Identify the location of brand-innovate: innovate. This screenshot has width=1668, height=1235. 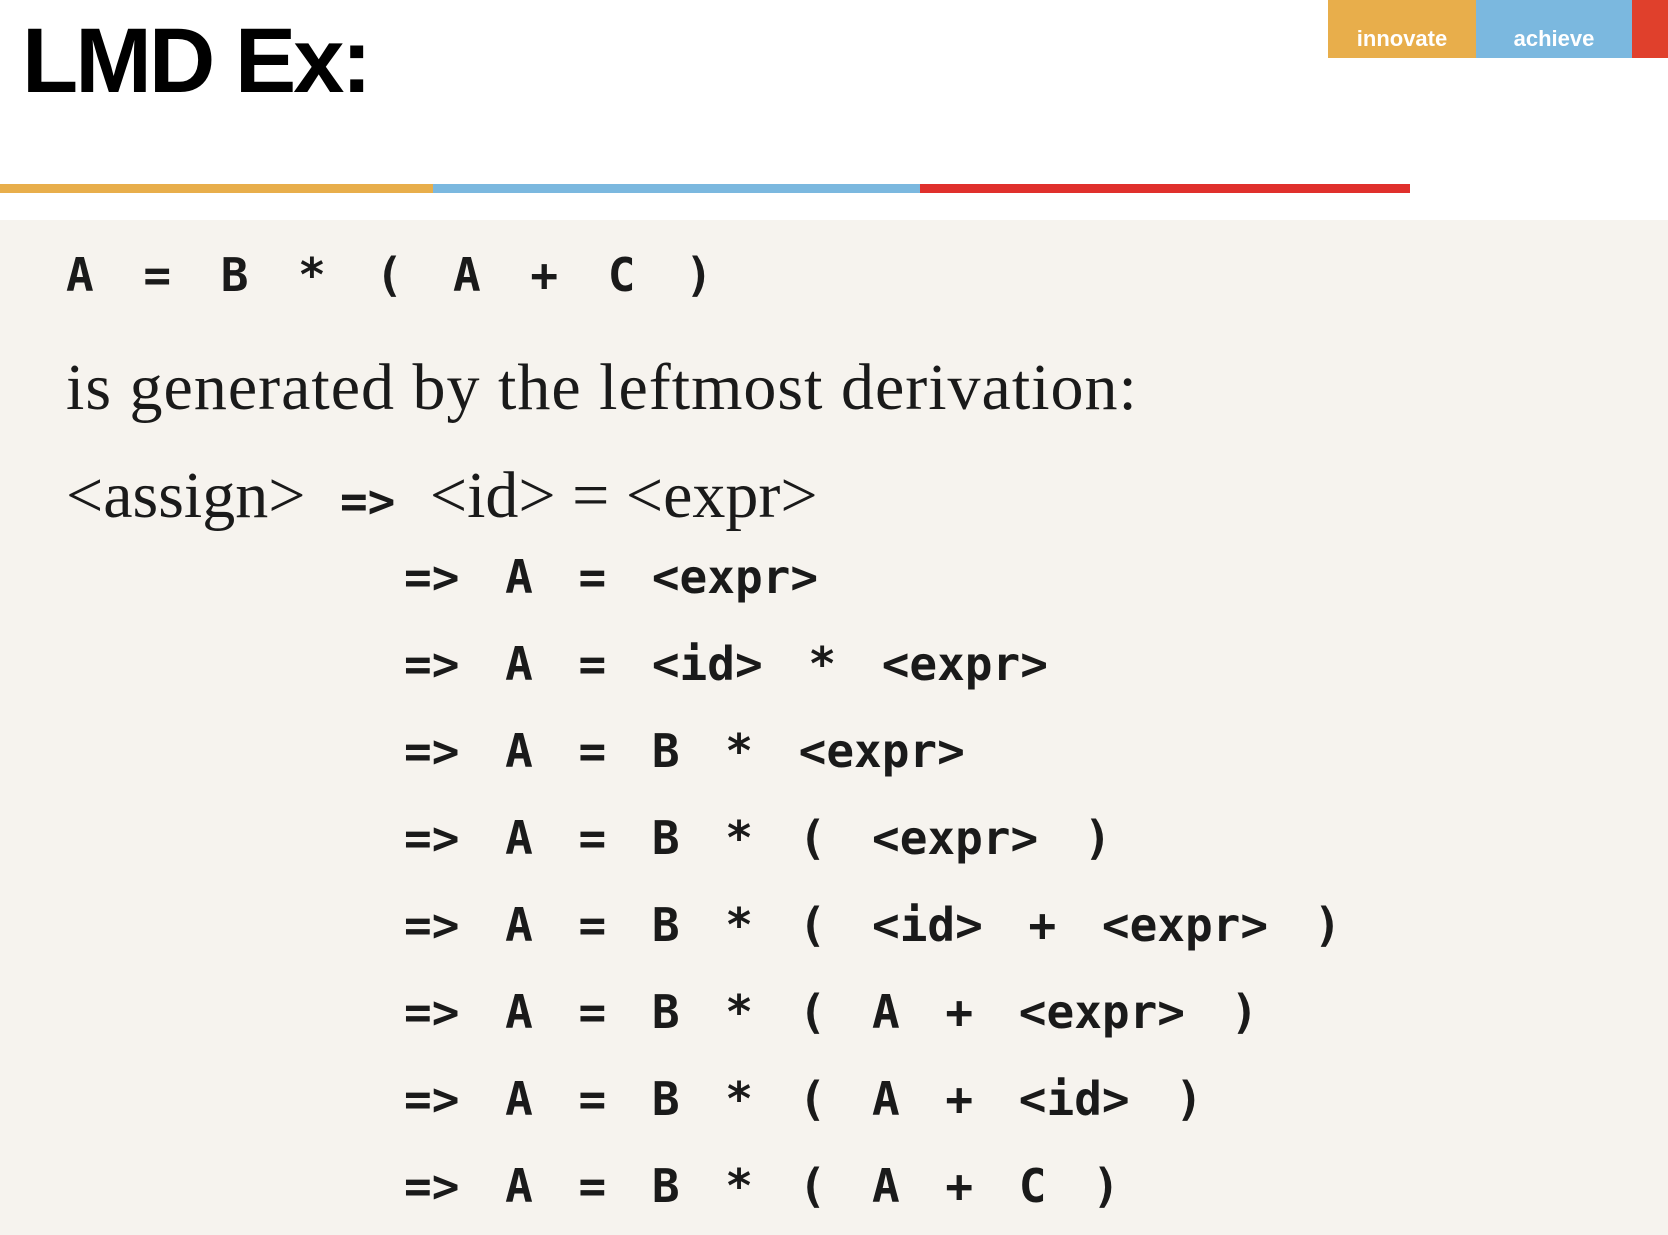
(1402, 29).